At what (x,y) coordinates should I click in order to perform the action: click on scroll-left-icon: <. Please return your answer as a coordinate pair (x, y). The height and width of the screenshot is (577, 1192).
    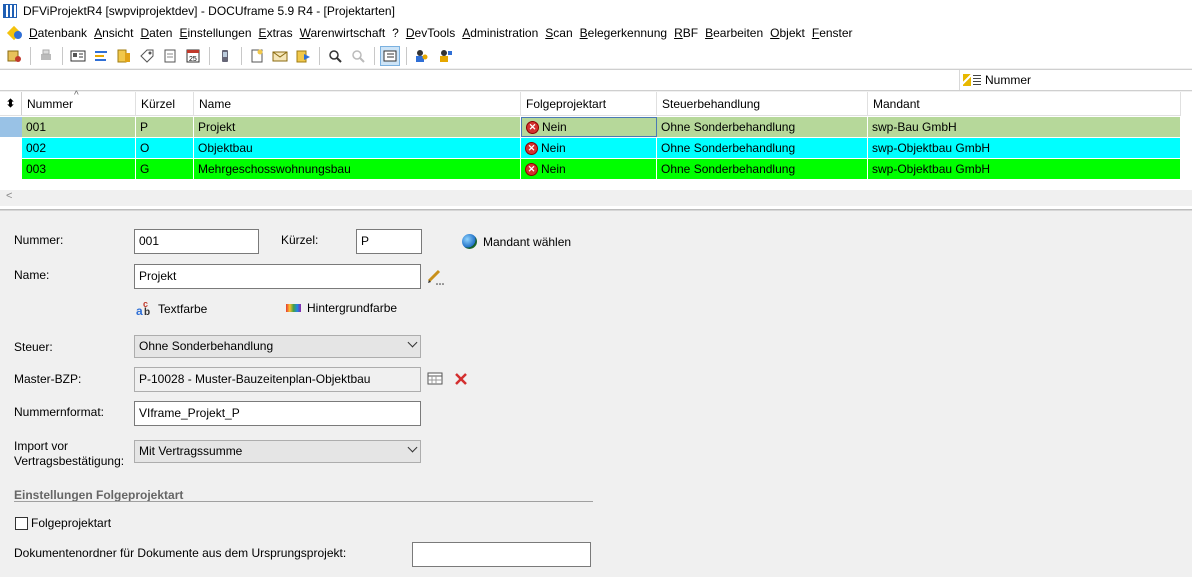
    Looking at the image, I should click on (9, 196).